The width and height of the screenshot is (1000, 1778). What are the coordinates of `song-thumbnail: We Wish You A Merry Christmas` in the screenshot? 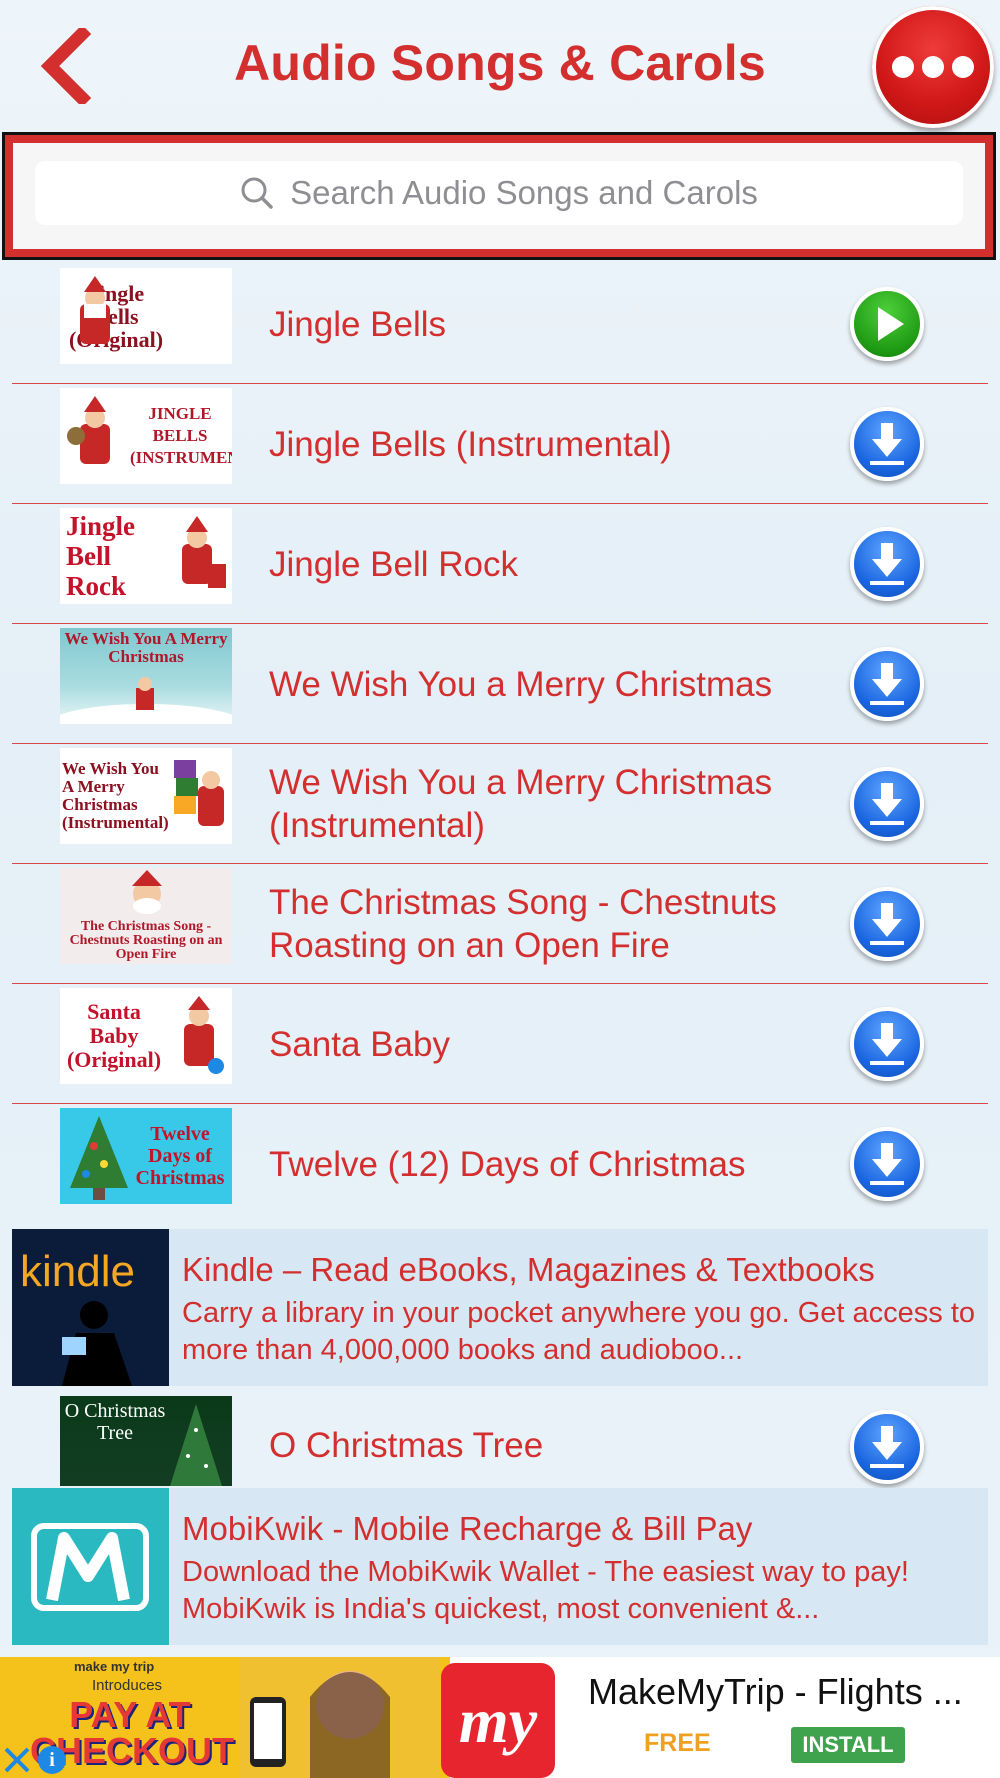 It's located at (146, 676).